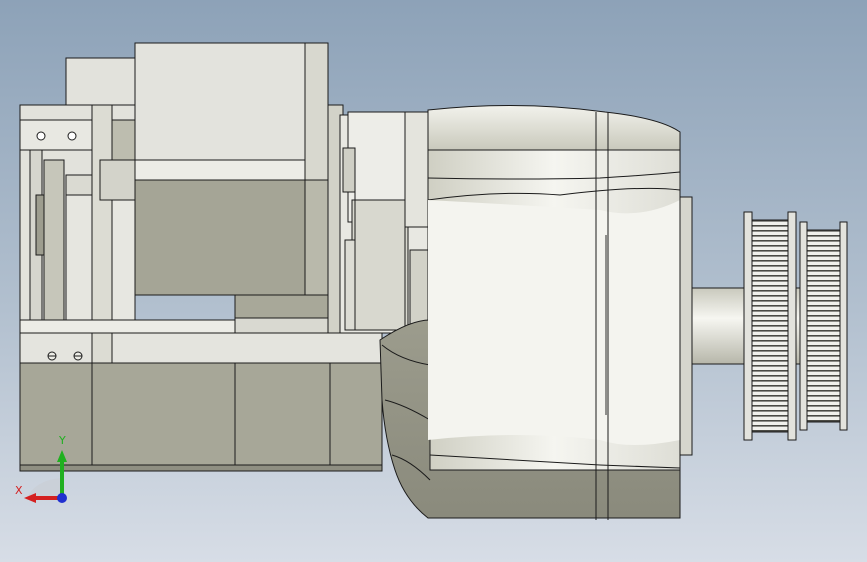 The image size is (867, 562). Describe the element at coordinates (62, 440) in the screenshot. I see `y-axis-label: Y` at that location.